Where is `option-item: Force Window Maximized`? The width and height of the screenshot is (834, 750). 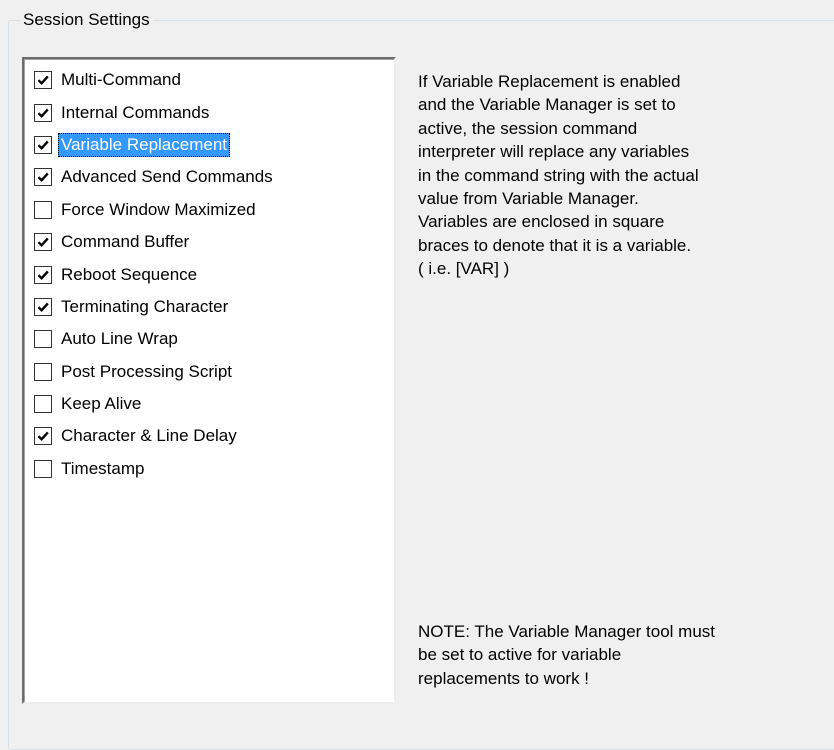 option-item: Force Window Maximized is located at coordinates (155, 210).